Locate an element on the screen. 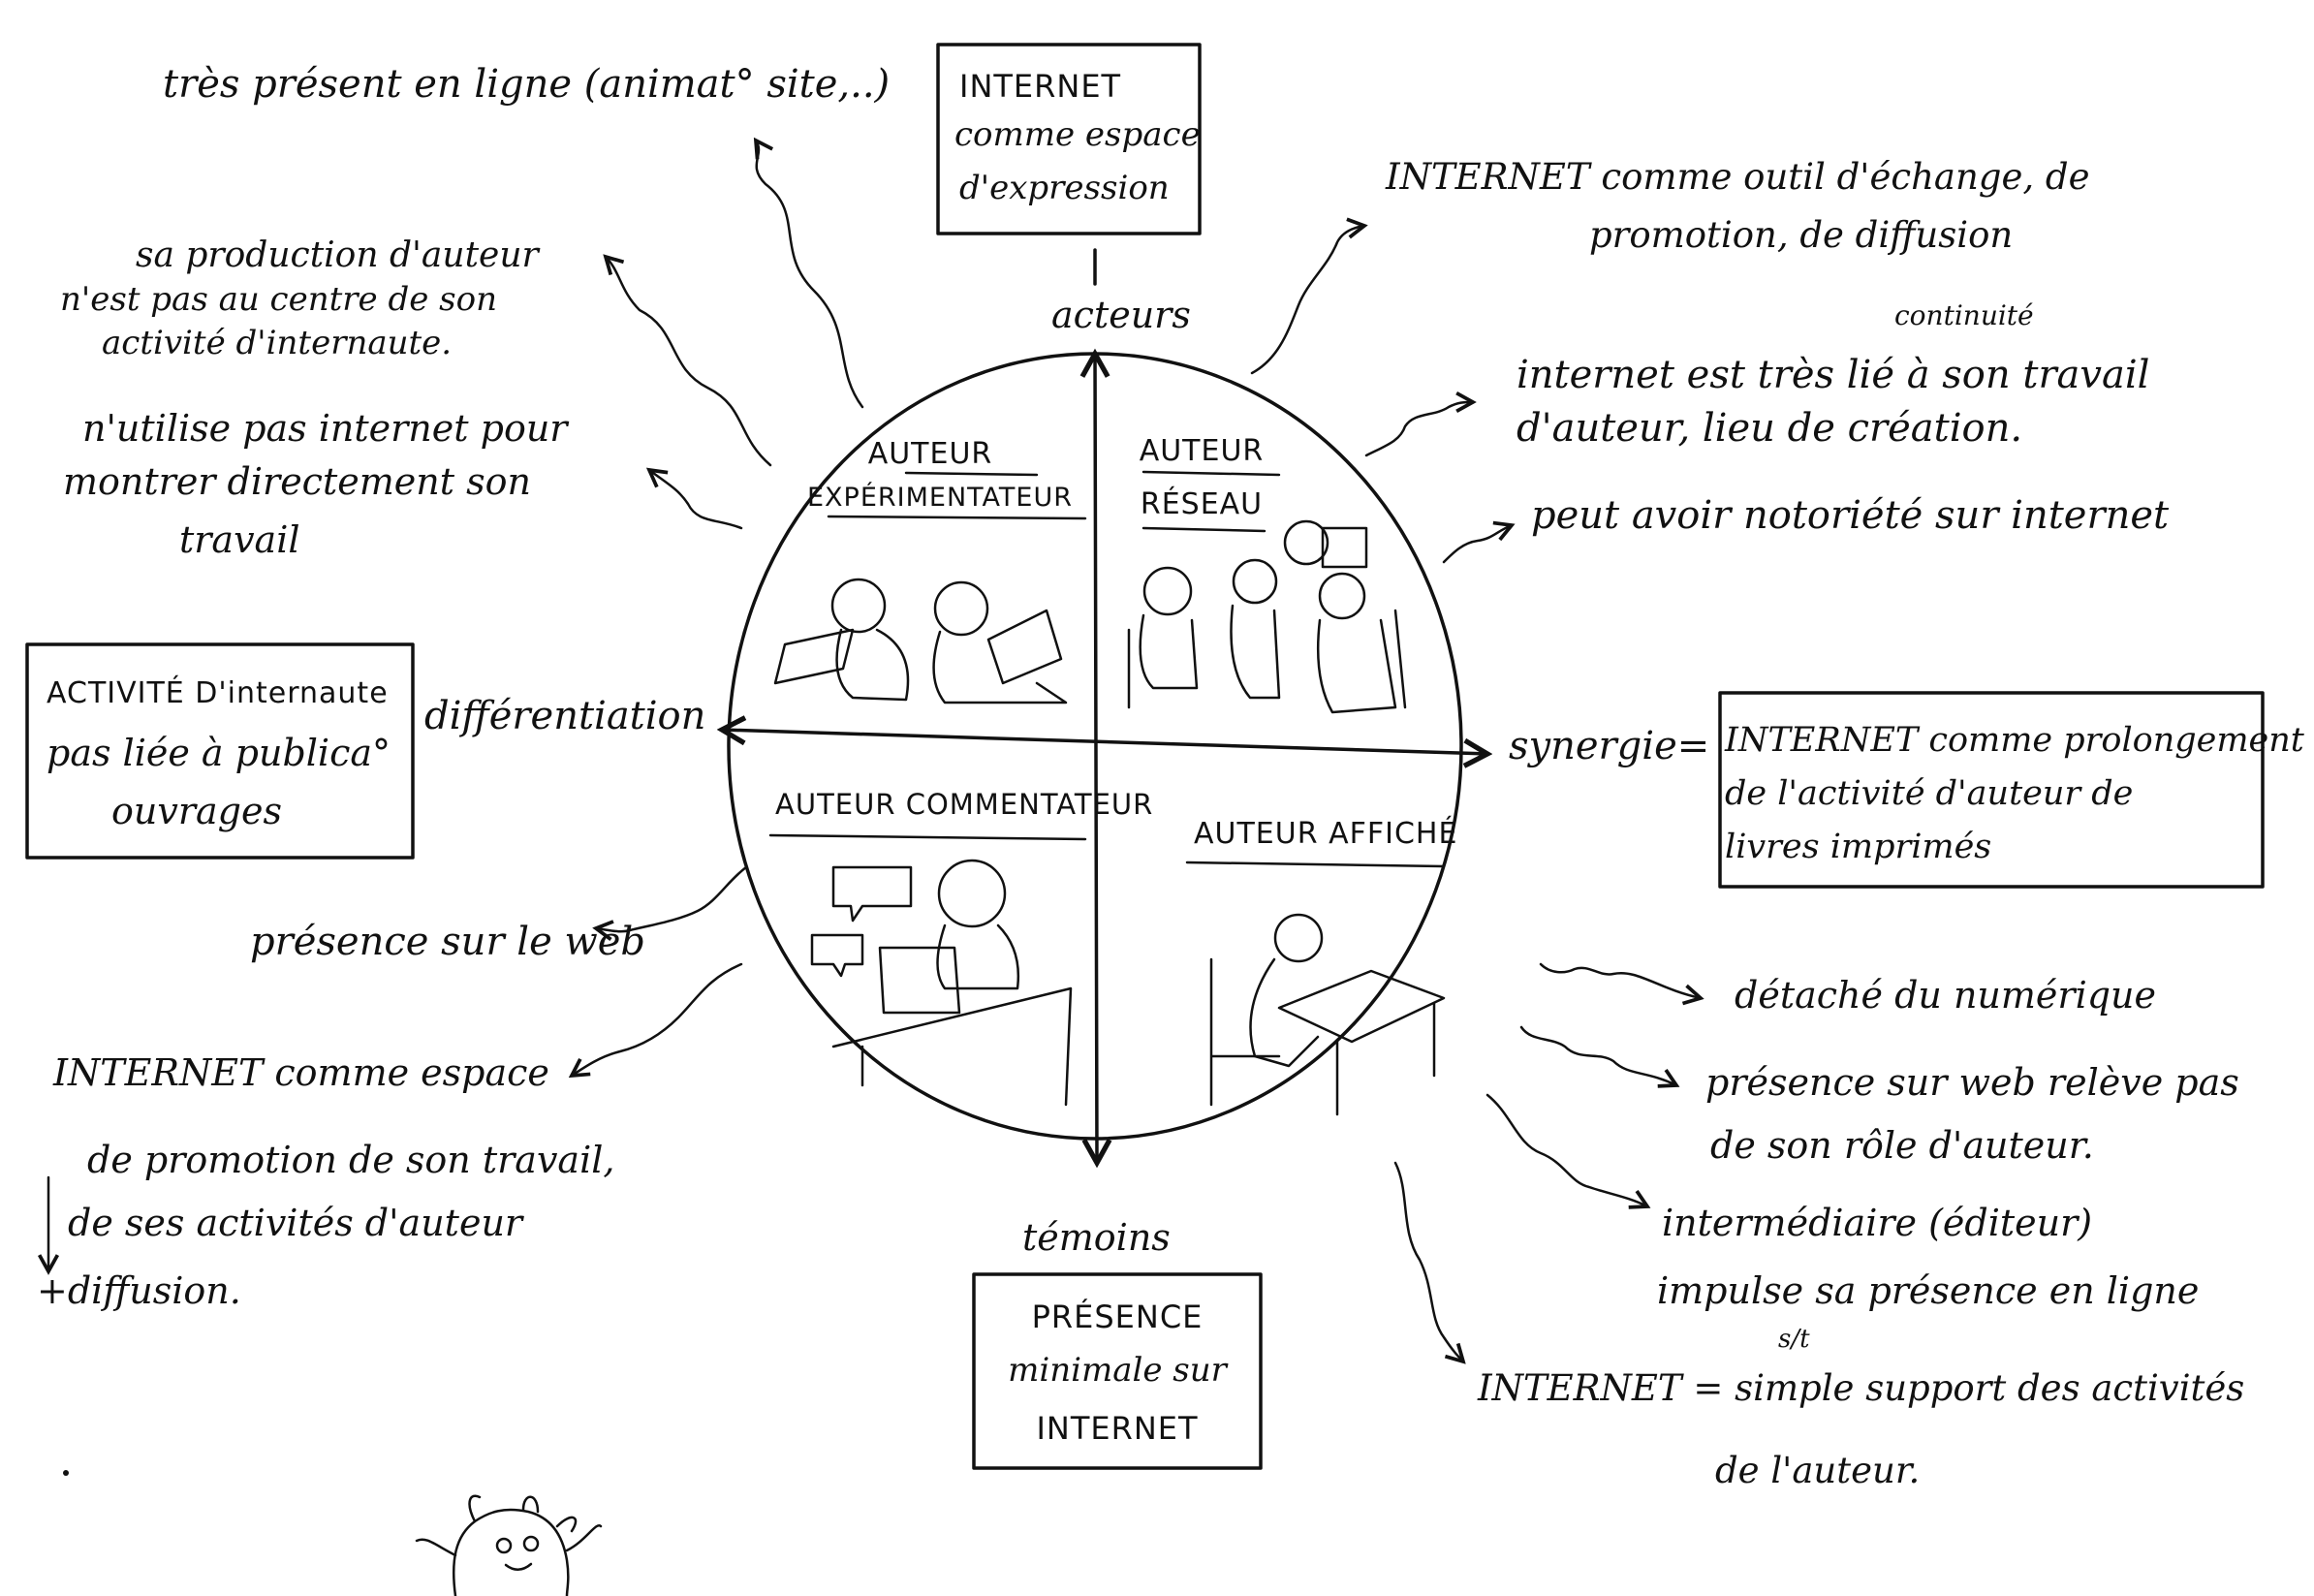 This screenshot has height=1596, width=2314. note-promotion-2: de promotion de son travail, is located at coordinates (350, 1160).